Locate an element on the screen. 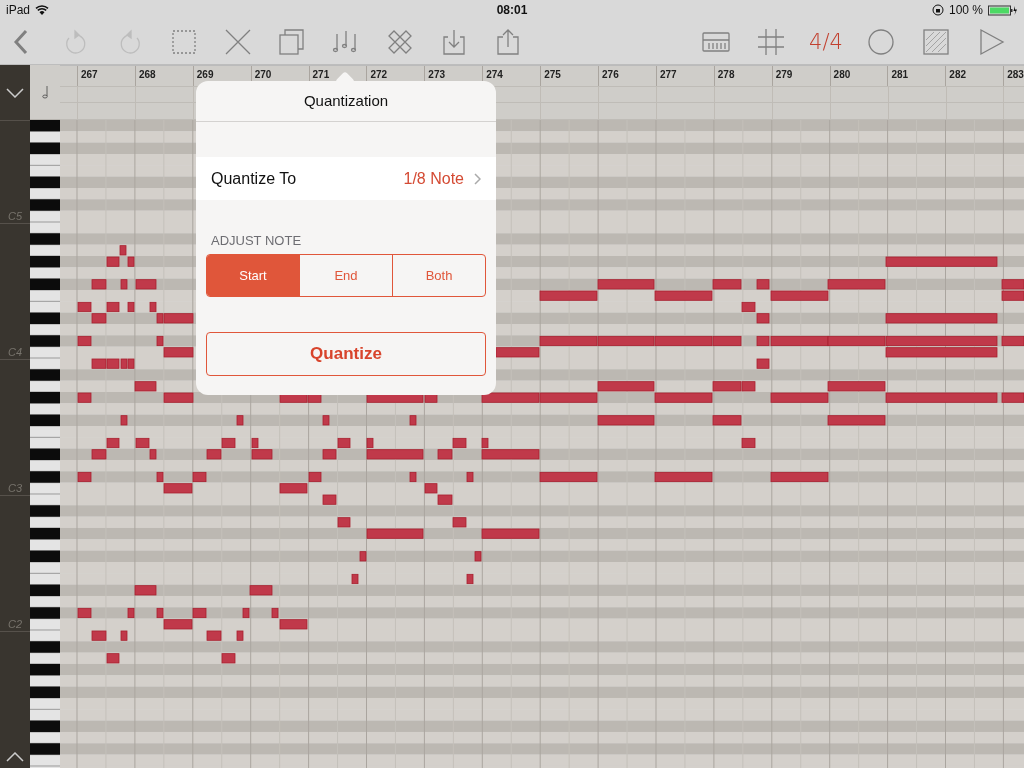 The width and height of the screenshot is (1024, 768). measure-number: 282 is located at coordinates (958, 74).